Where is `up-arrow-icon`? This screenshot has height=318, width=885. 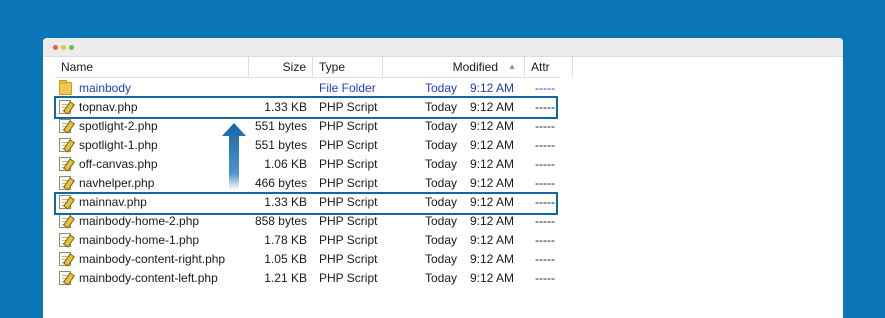 up-arrow-icon is located at coordinates (234, 156).